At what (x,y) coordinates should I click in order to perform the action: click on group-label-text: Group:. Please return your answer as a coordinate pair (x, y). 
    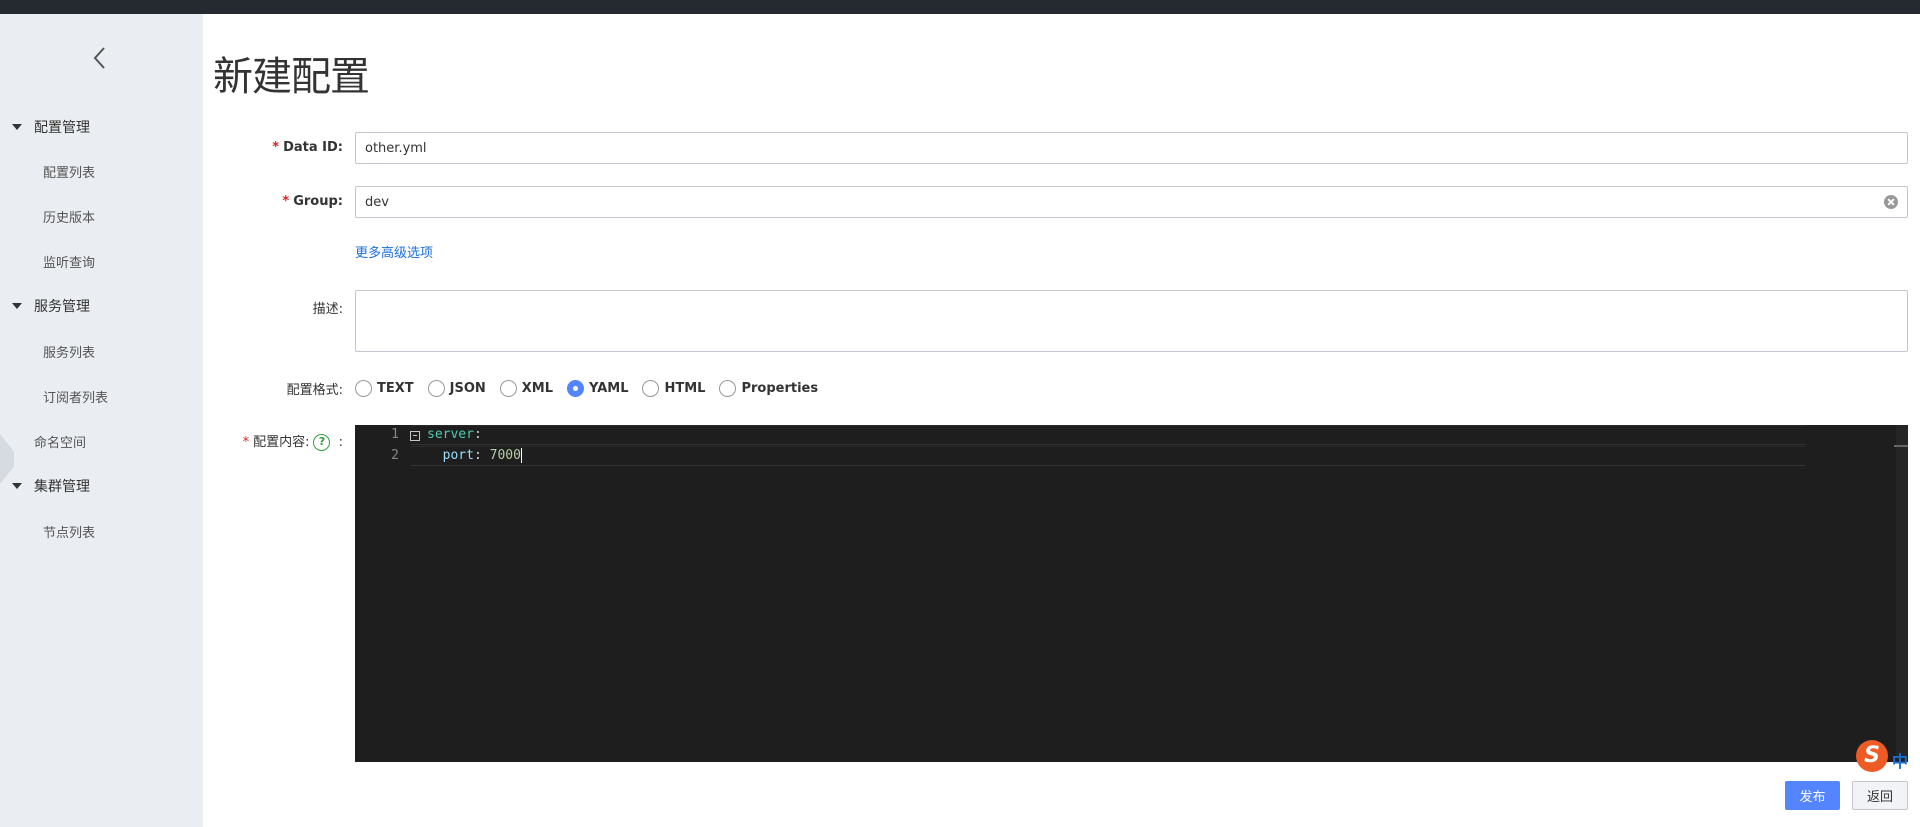
    Looking at the image, I should click on (318, 201).